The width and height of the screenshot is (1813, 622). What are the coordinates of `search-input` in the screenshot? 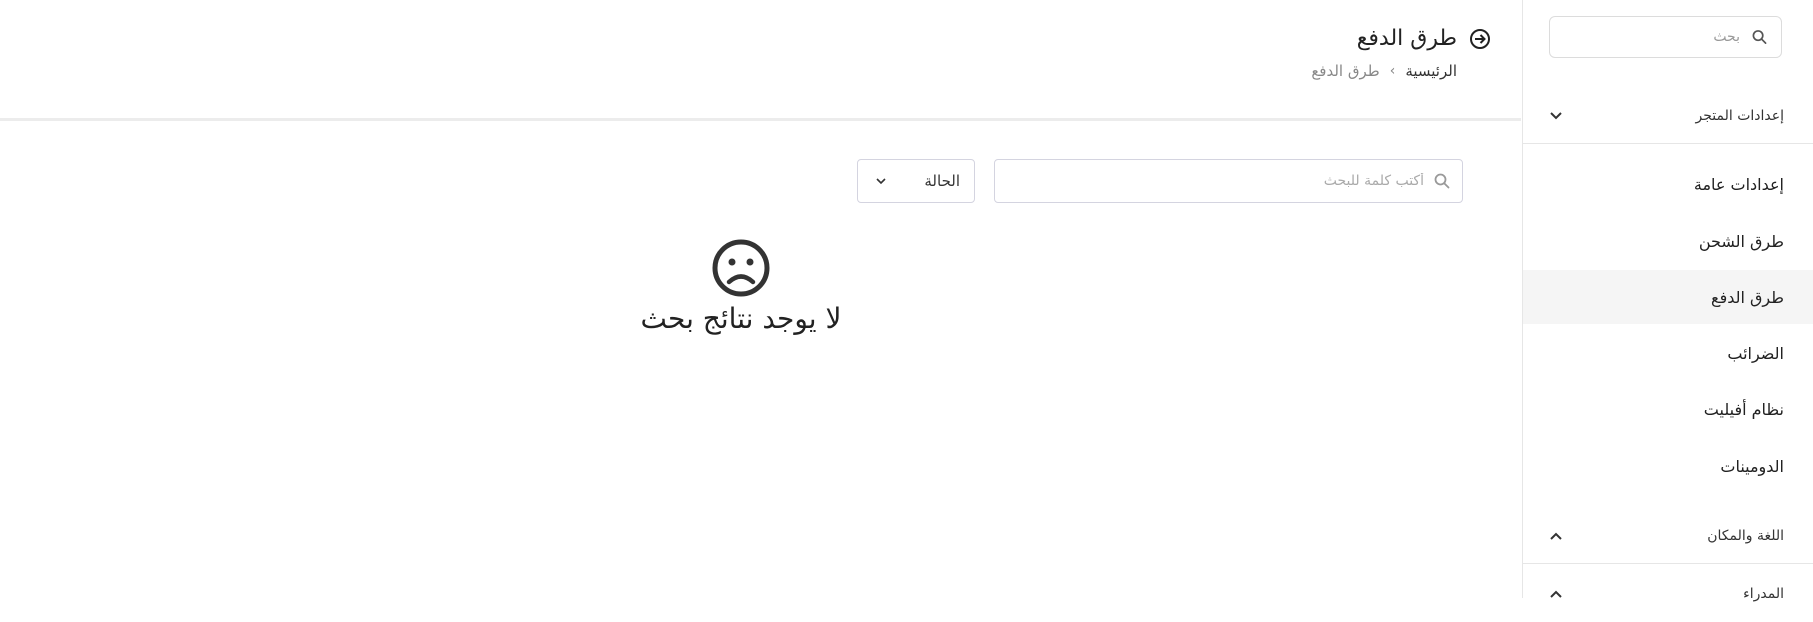 It's located at (1216, 181).